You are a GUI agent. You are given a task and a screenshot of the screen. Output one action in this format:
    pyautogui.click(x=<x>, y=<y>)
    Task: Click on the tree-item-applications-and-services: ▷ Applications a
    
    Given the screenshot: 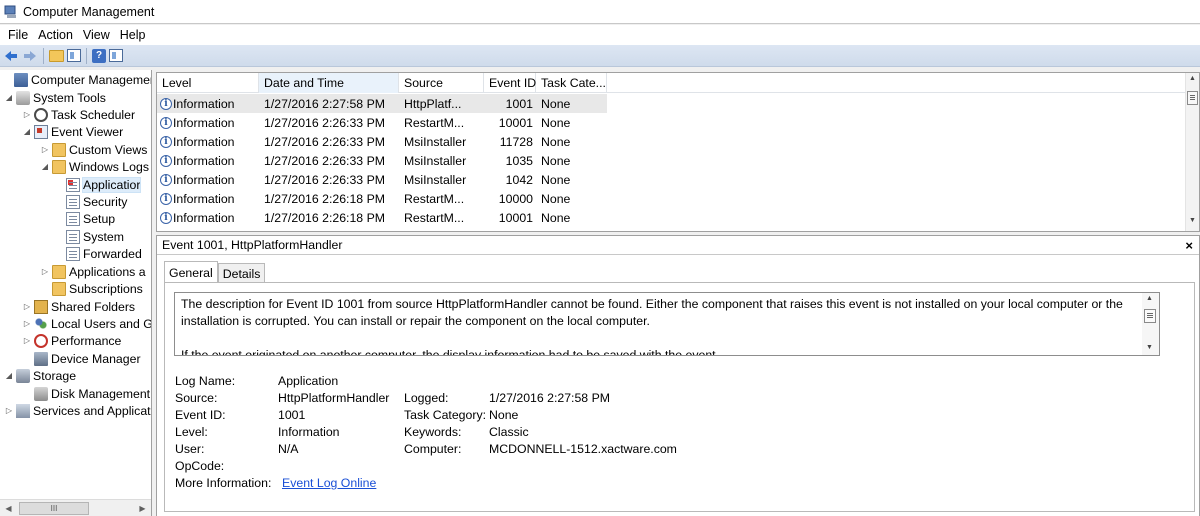 What is the action you would take?
    pyautogui.click(x=93, y=271)
    